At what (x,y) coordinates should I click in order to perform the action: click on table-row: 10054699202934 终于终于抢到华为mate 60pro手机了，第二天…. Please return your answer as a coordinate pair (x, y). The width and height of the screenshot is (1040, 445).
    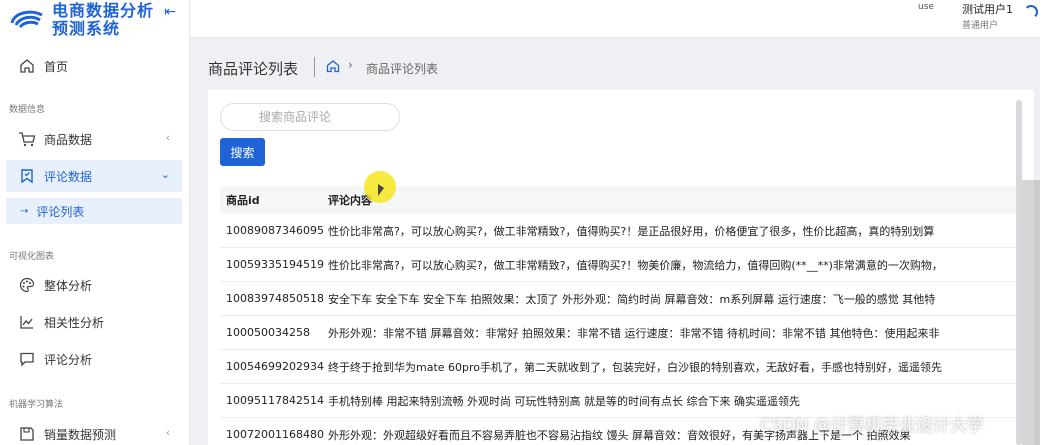
    Looking at the image, I should click on (621, 367).